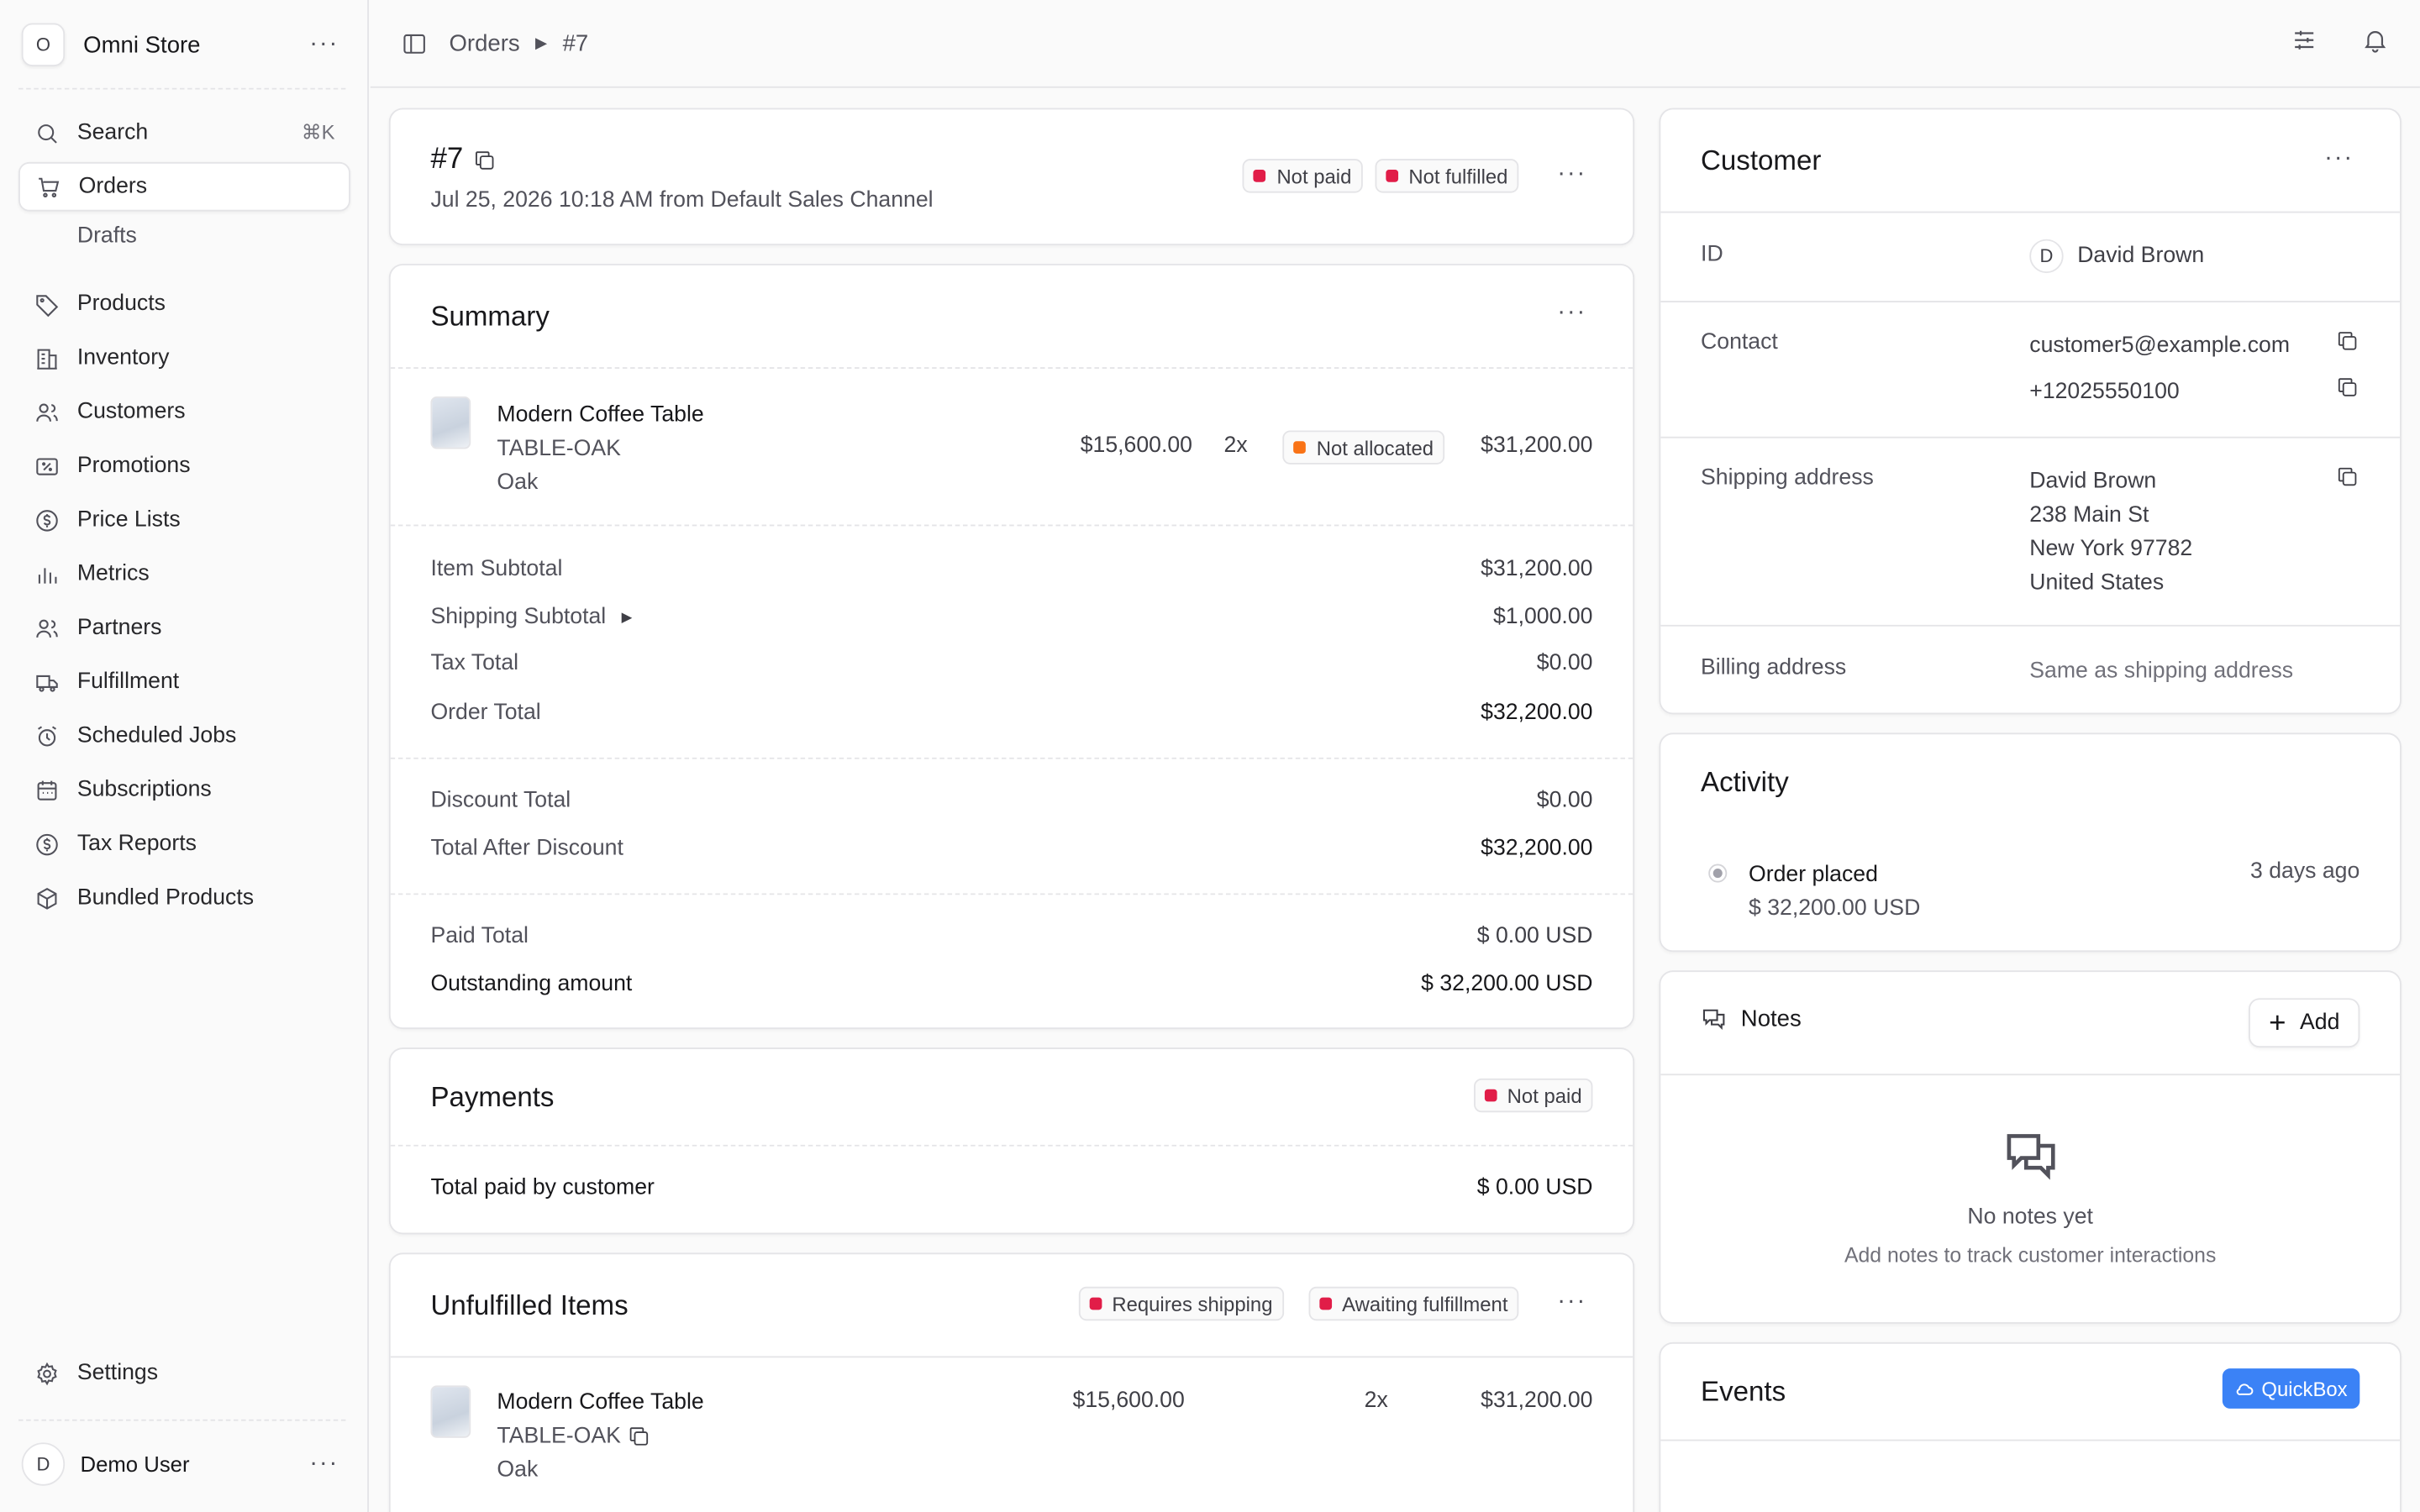 The width and height of the screenshot is (2420, 1512). I want to click on activity-title: Activity, so click(1745, 782).